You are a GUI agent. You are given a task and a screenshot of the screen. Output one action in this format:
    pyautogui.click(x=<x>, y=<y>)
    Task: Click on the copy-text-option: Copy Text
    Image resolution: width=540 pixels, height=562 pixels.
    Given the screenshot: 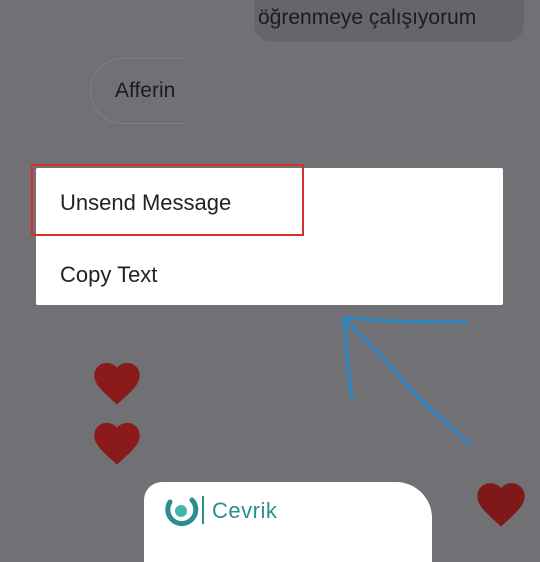 What is the action you would take?
    pyautogui.click(x=108, y=275)
    